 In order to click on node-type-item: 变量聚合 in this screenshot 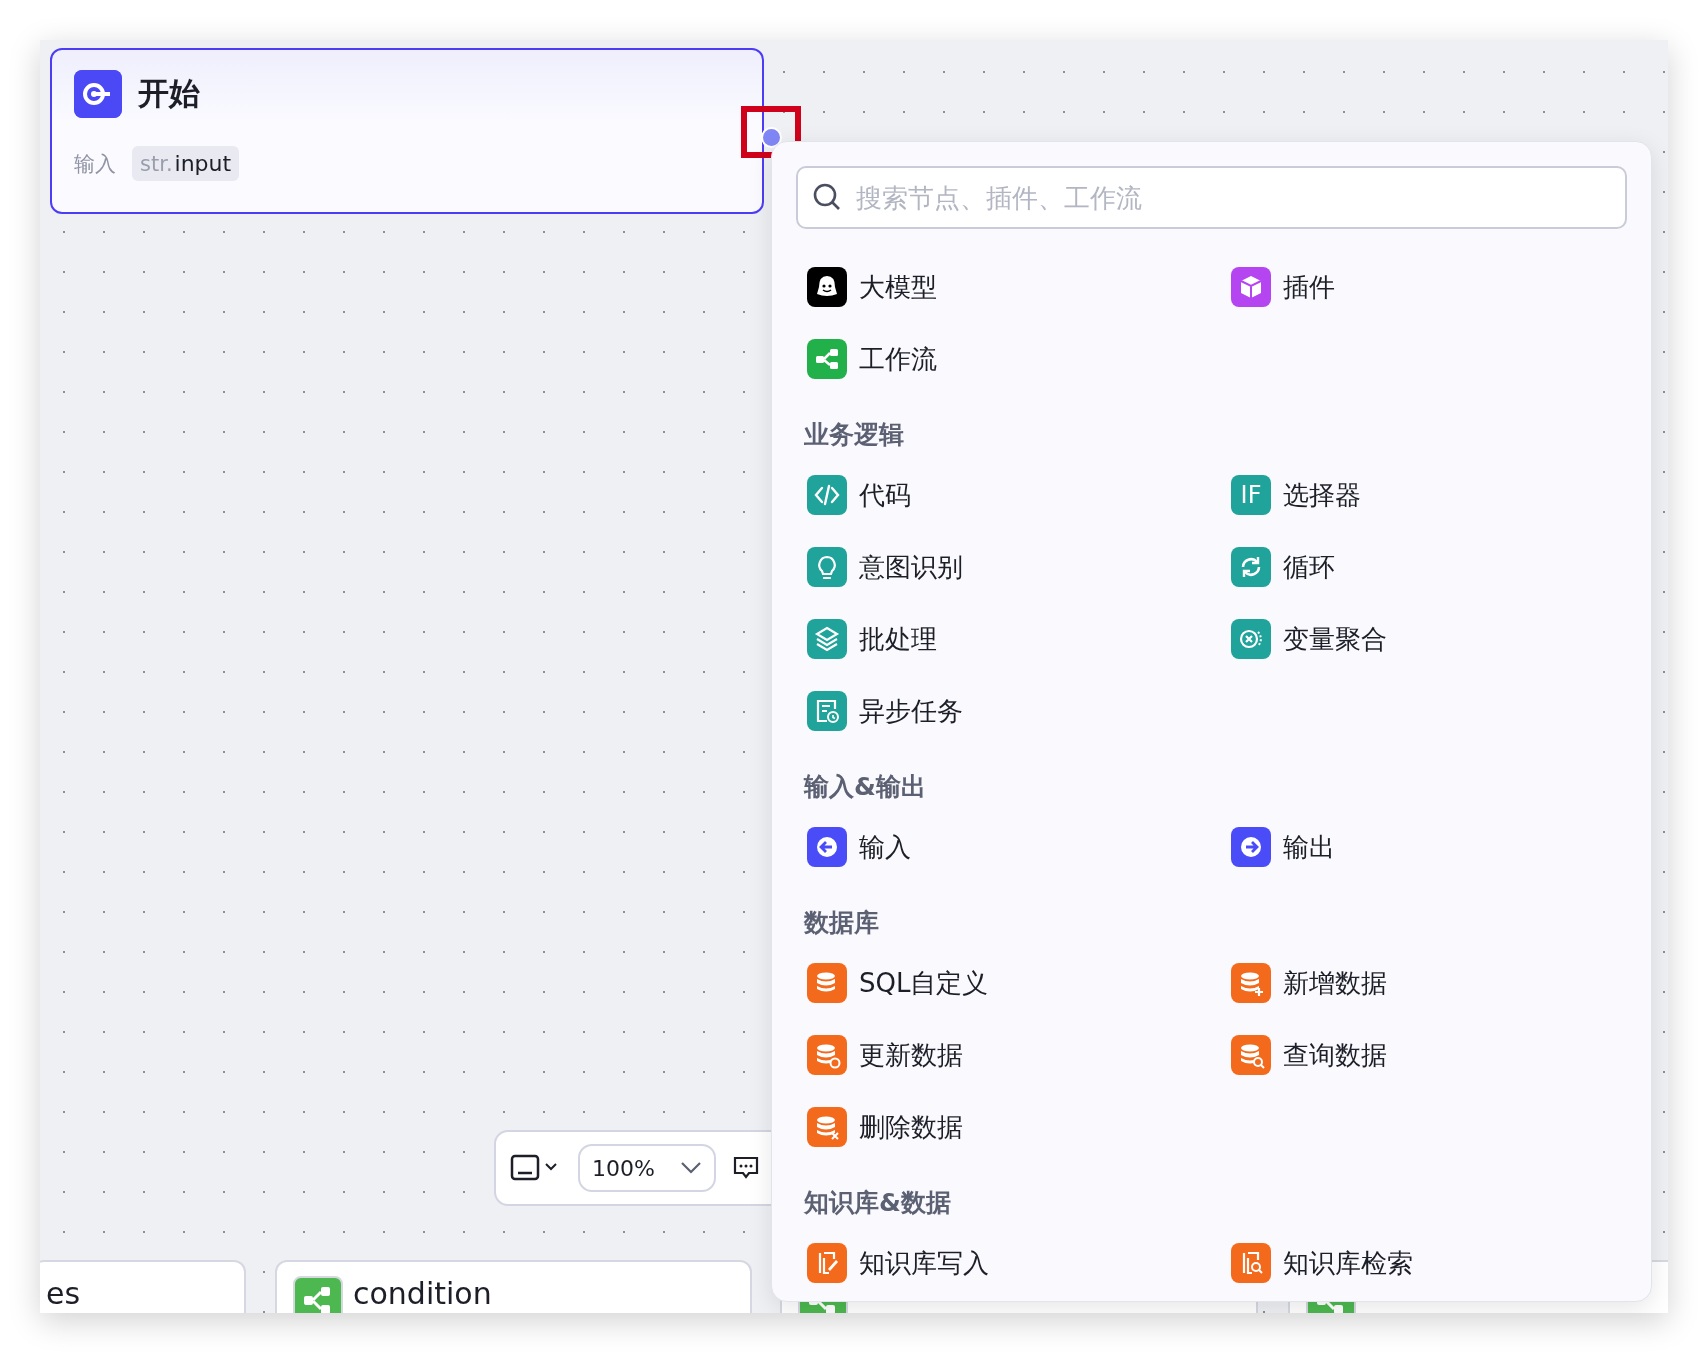, I will do `click(1432, 639)`.